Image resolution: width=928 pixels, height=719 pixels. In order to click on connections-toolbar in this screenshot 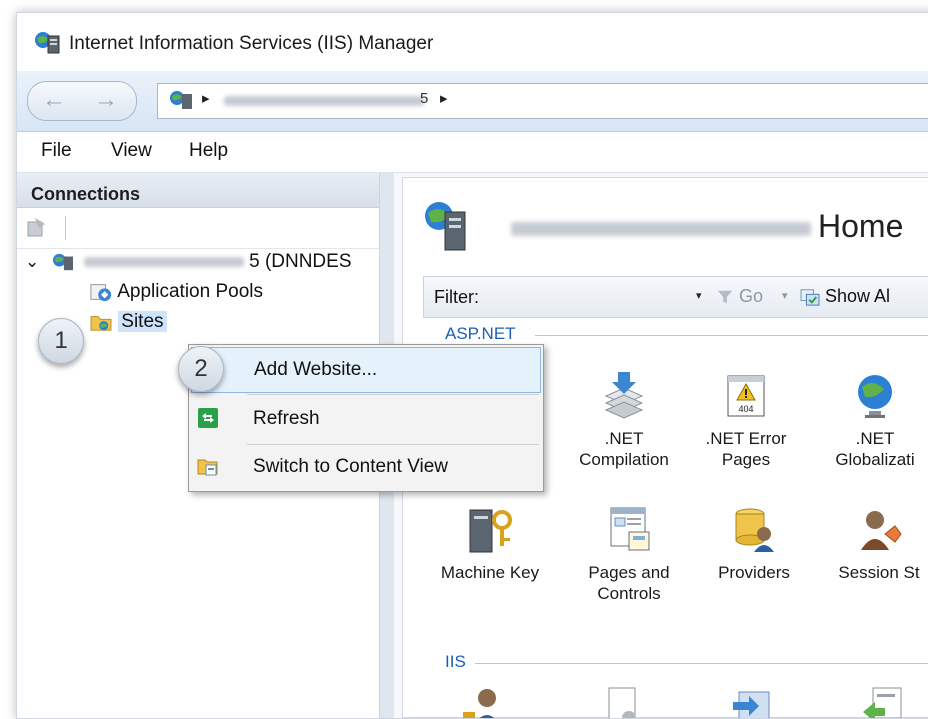, I will do `click(198, 228)`.